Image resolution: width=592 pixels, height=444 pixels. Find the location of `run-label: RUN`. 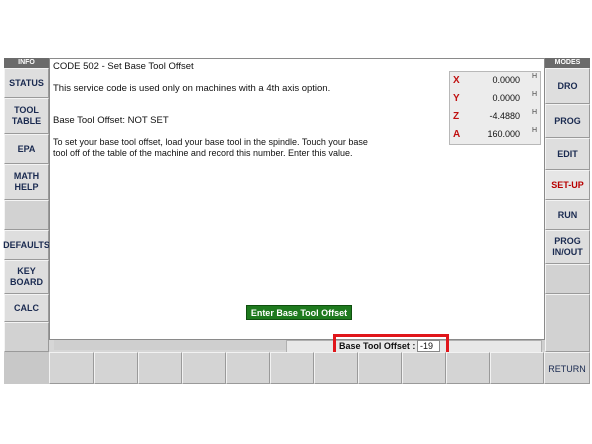

run-label: RUN is located at coordinates (567, 214).